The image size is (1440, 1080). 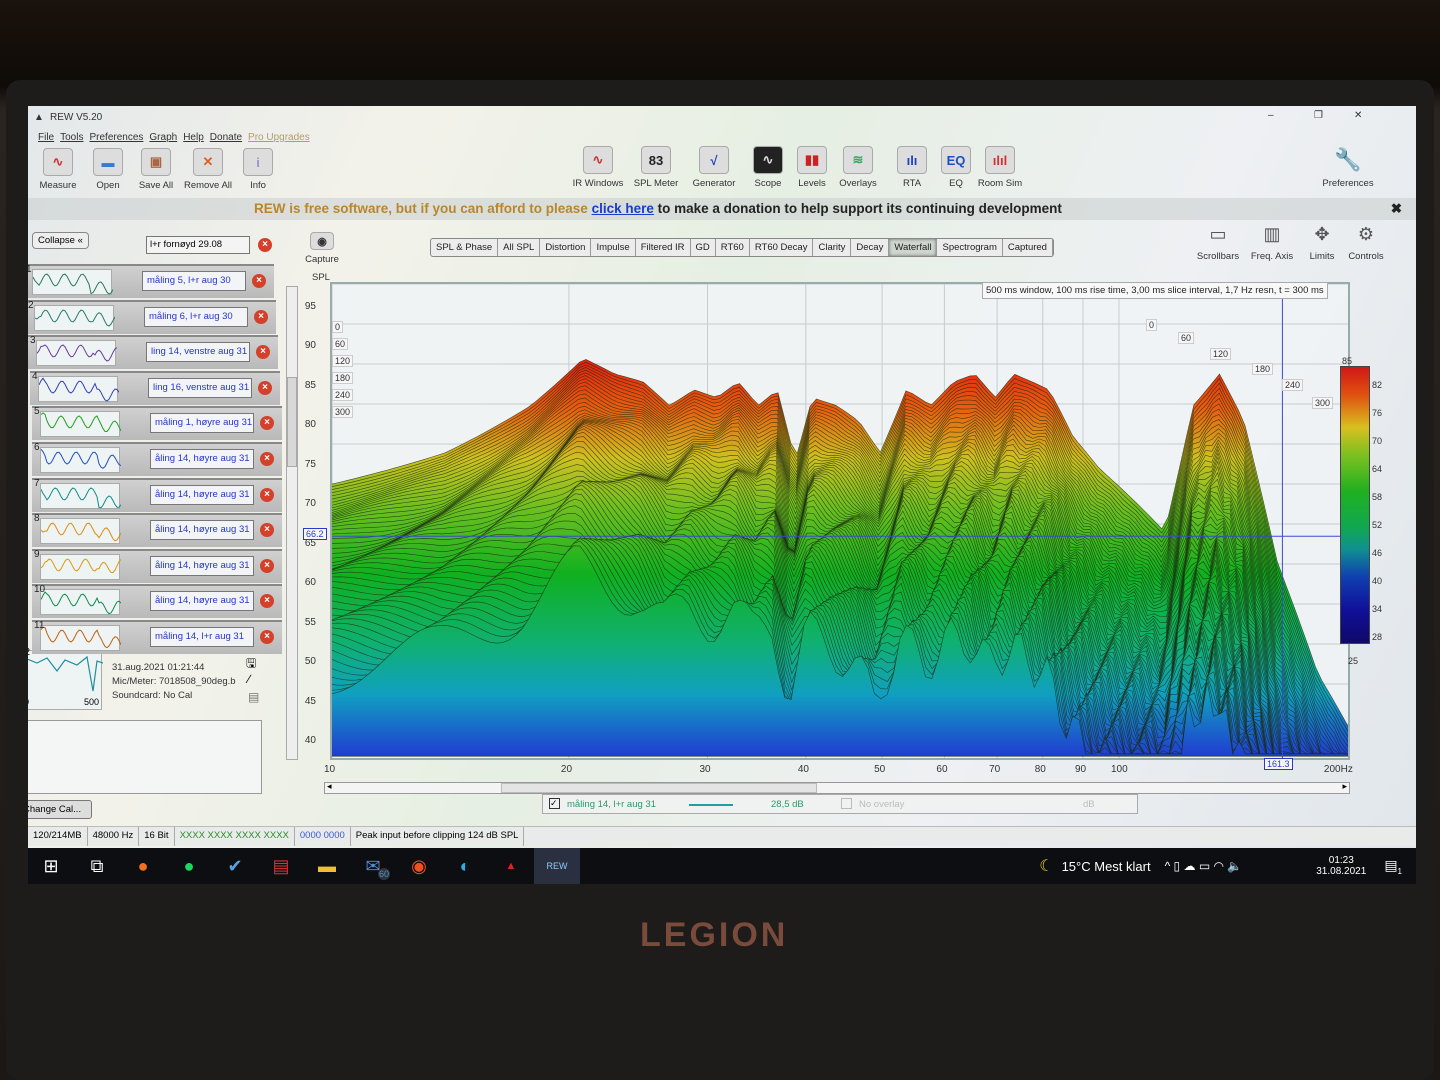 I want to click on tab-rt60: RT60, so click(x=733, y=247).